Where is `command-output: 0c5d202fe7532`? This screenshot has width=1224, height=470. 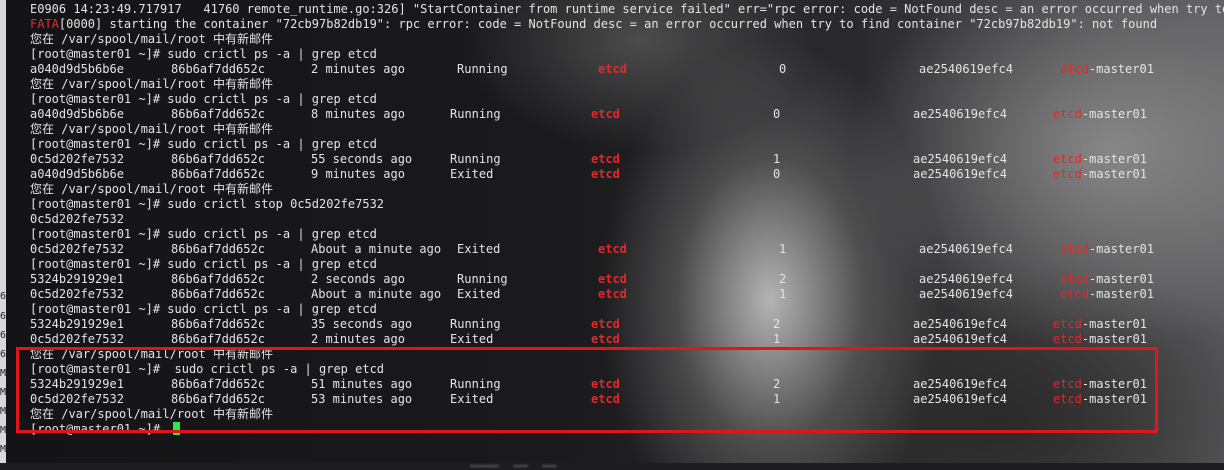 command-output: 0c5d202fe7532 is located at coordinates (77, 219).